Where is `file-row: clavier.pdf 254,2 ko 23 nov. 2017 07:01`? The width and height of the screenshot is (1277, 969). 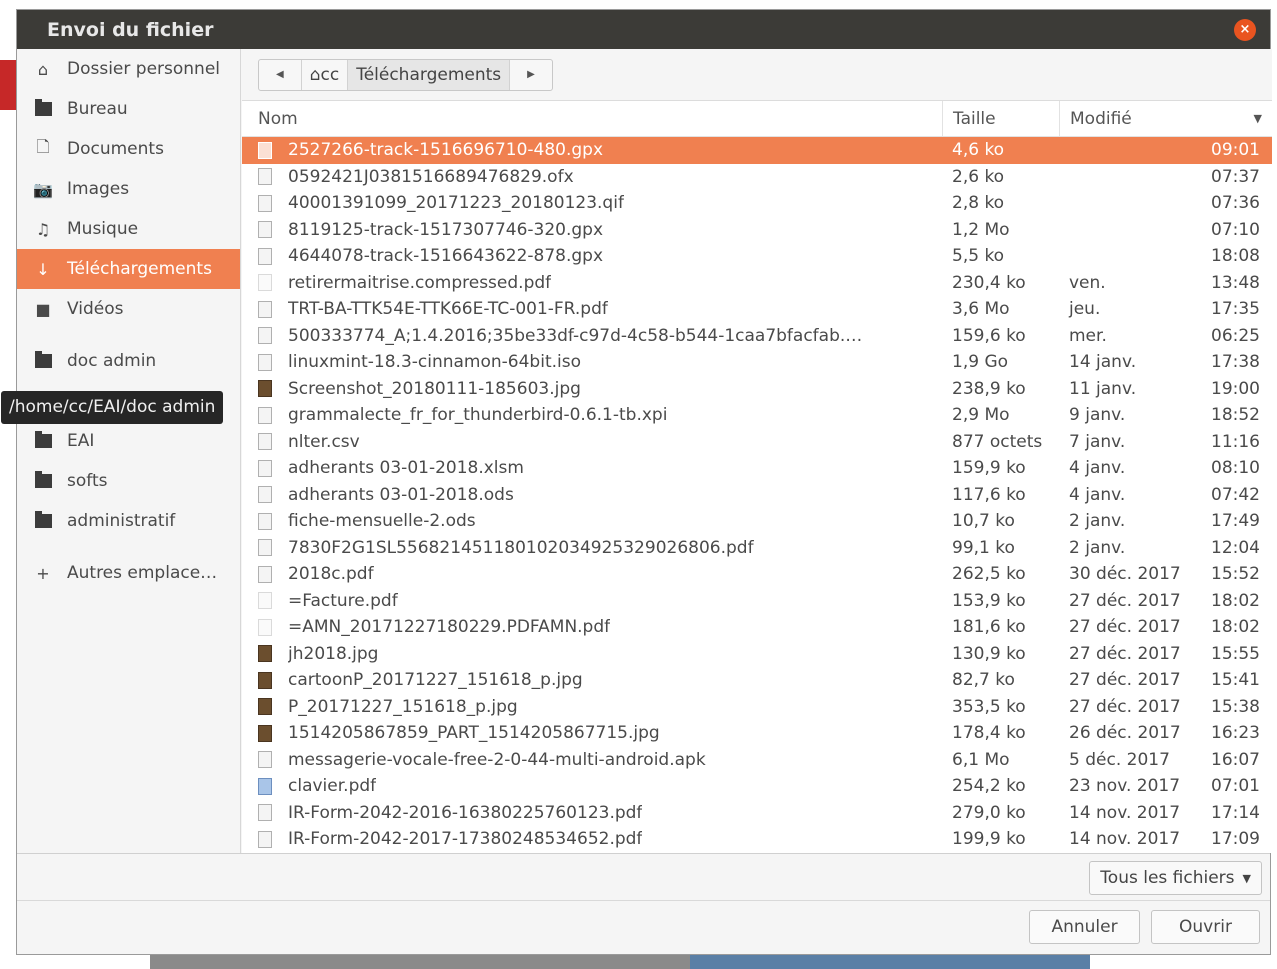 file-row: clavier.pdf 254,2 ko 23 nov. 2017 07:01 is located at coordinates (757, 786).